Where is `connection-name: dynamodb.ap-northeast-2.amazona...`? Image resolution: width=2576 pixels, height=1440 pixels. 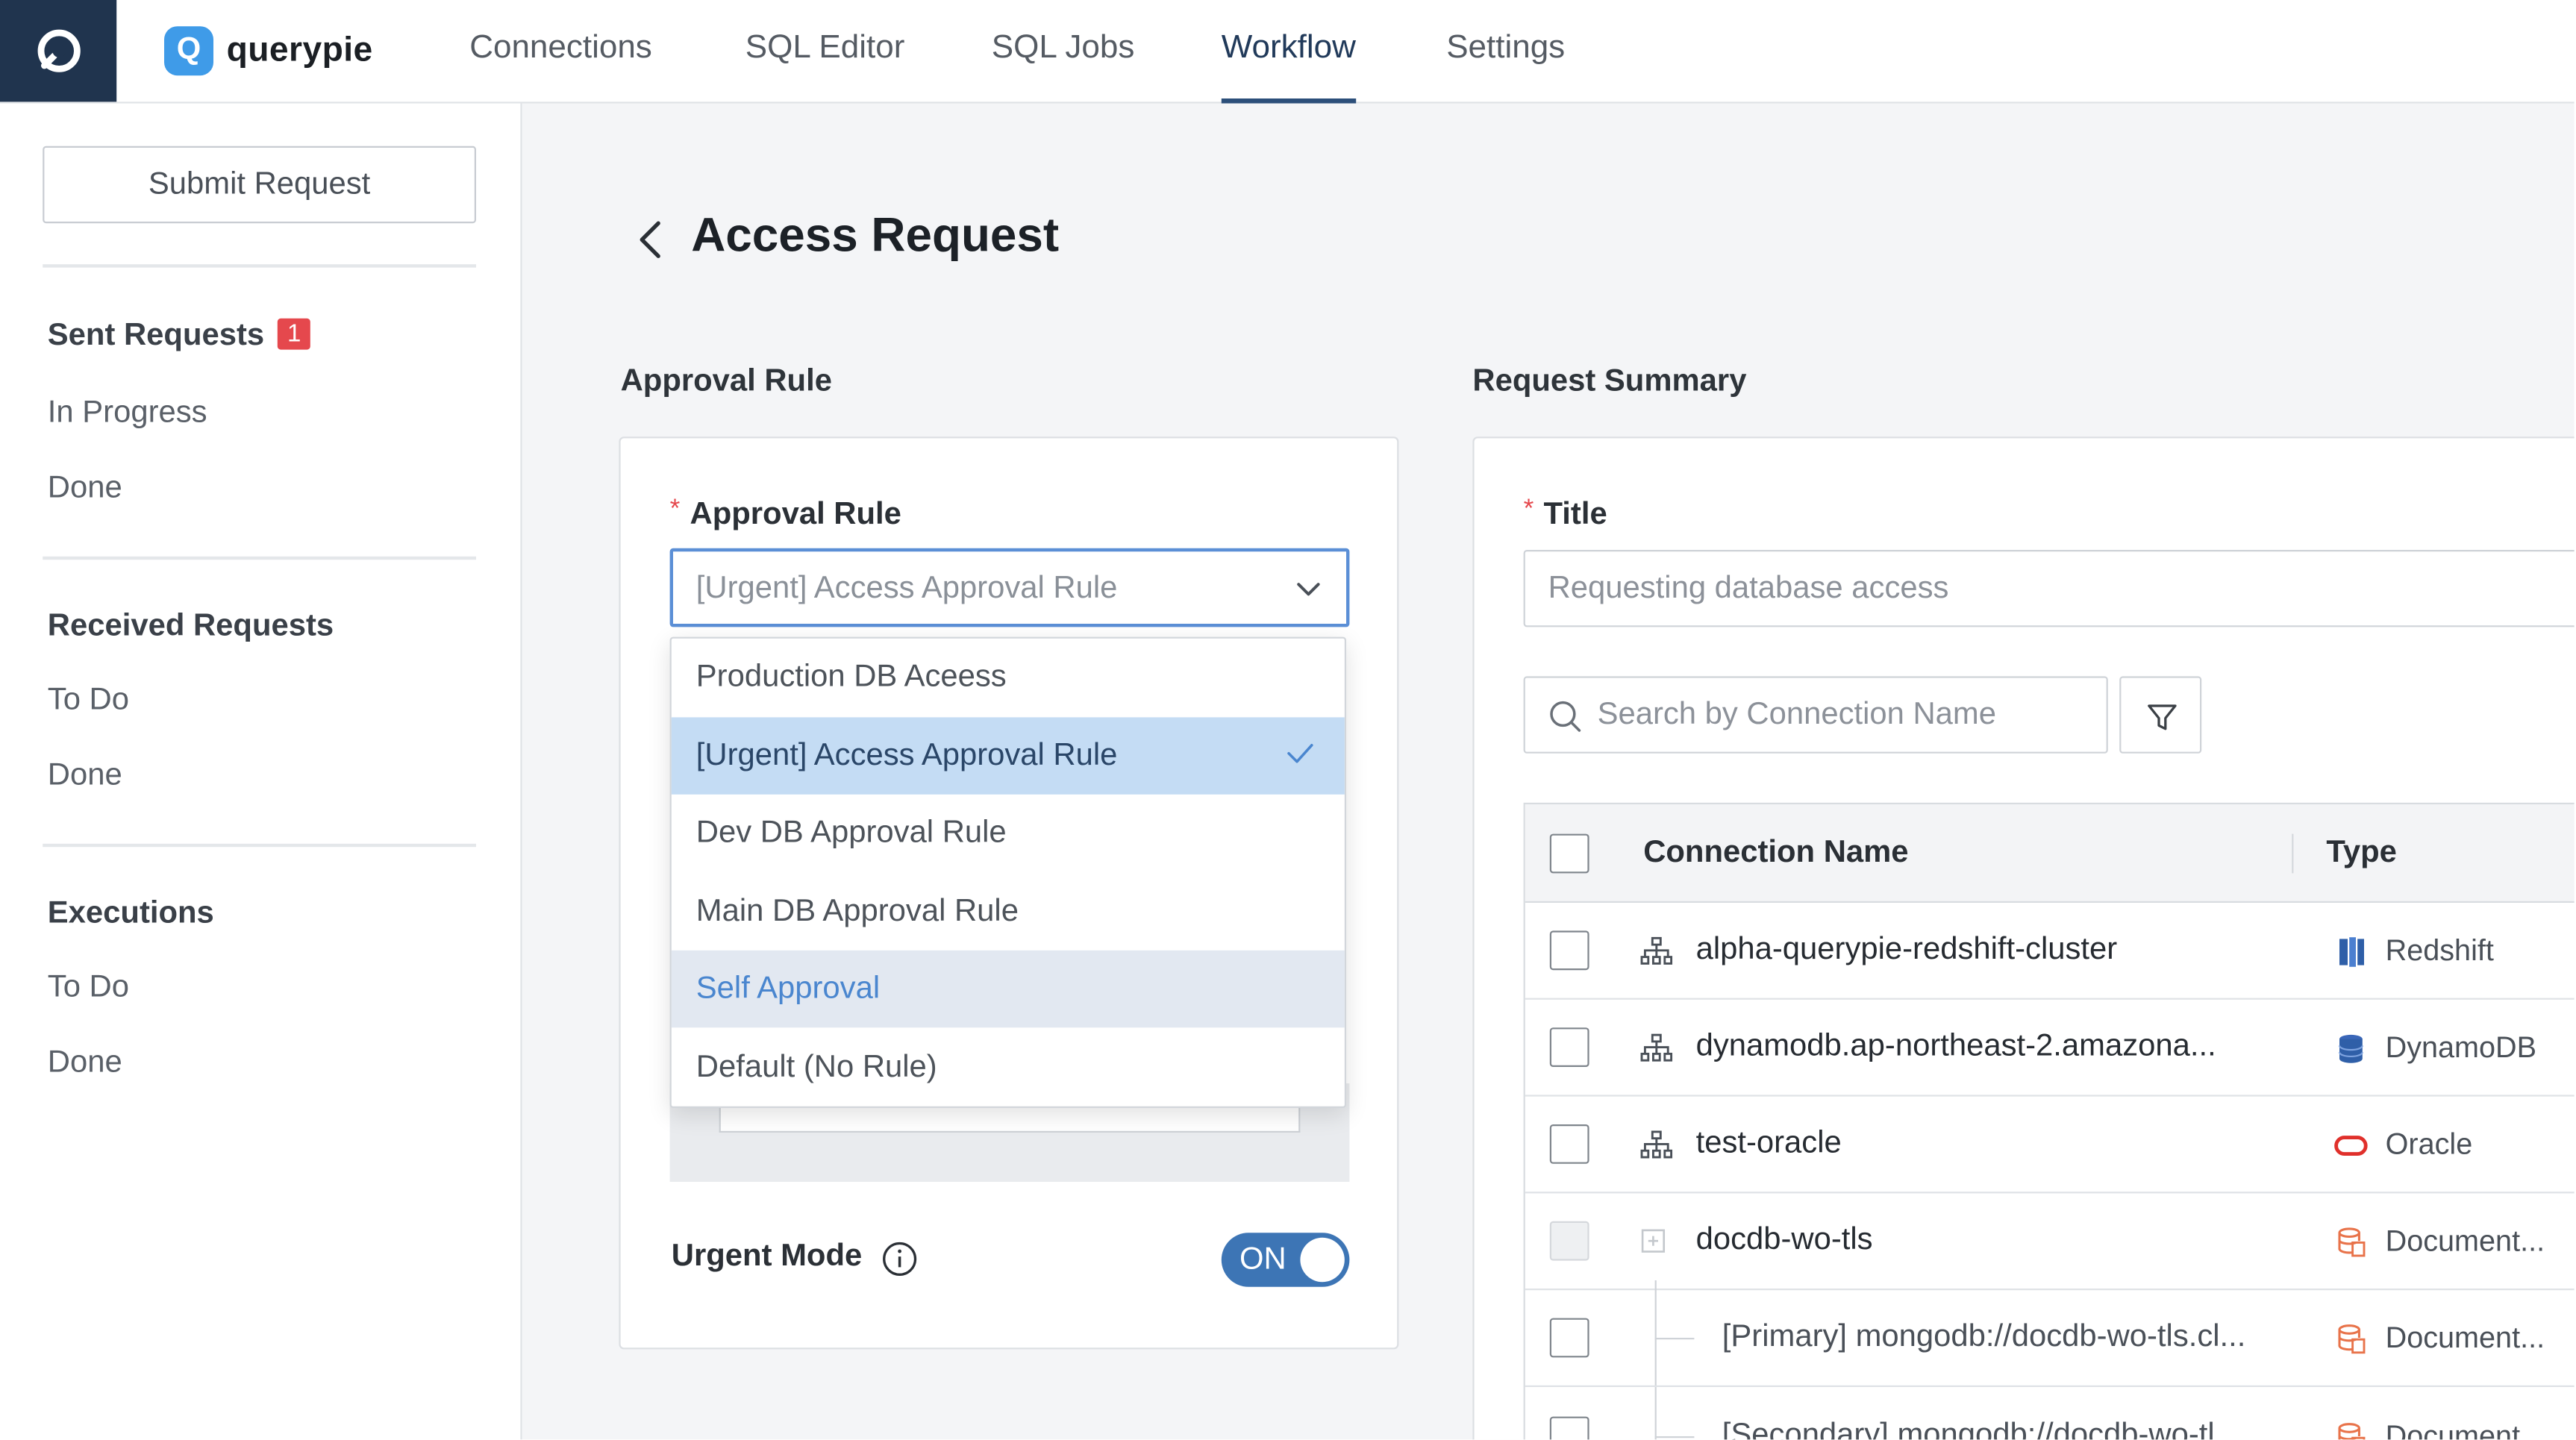
connection-name: dynamodb.ap-northeast-2.amazona... is located at coordinates (1955, 1046).